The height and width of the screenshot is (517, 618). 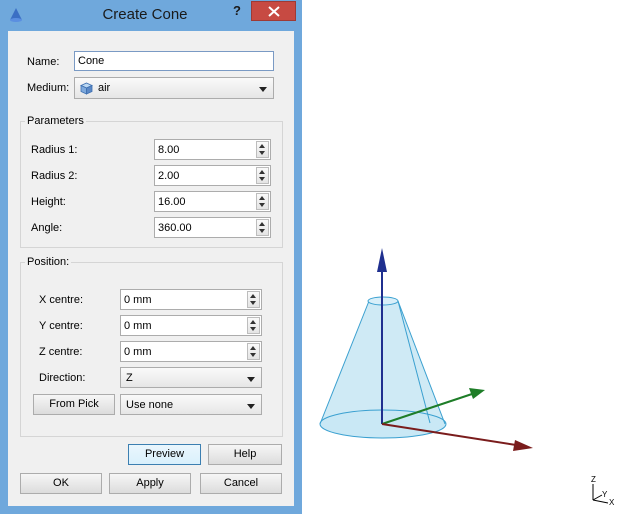 I want to click on medium-label: Medium:, so click(x=48, y=88).